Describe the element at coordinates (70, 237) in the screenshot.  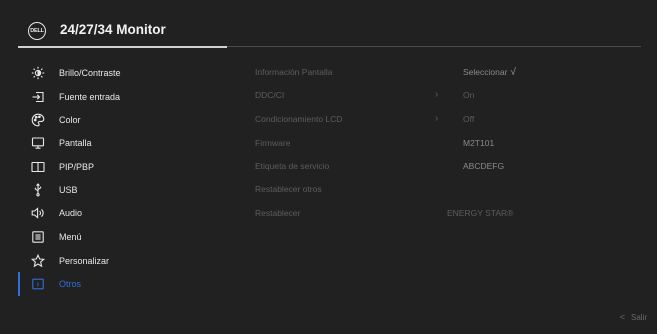
I see `sidebar-item-label: Menú` at that location.